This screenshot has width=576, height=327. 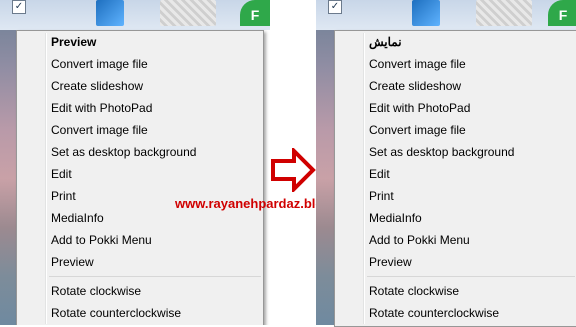 I want to click on menu-item-preview-localized: نمایش, so click(x=455, y=42).